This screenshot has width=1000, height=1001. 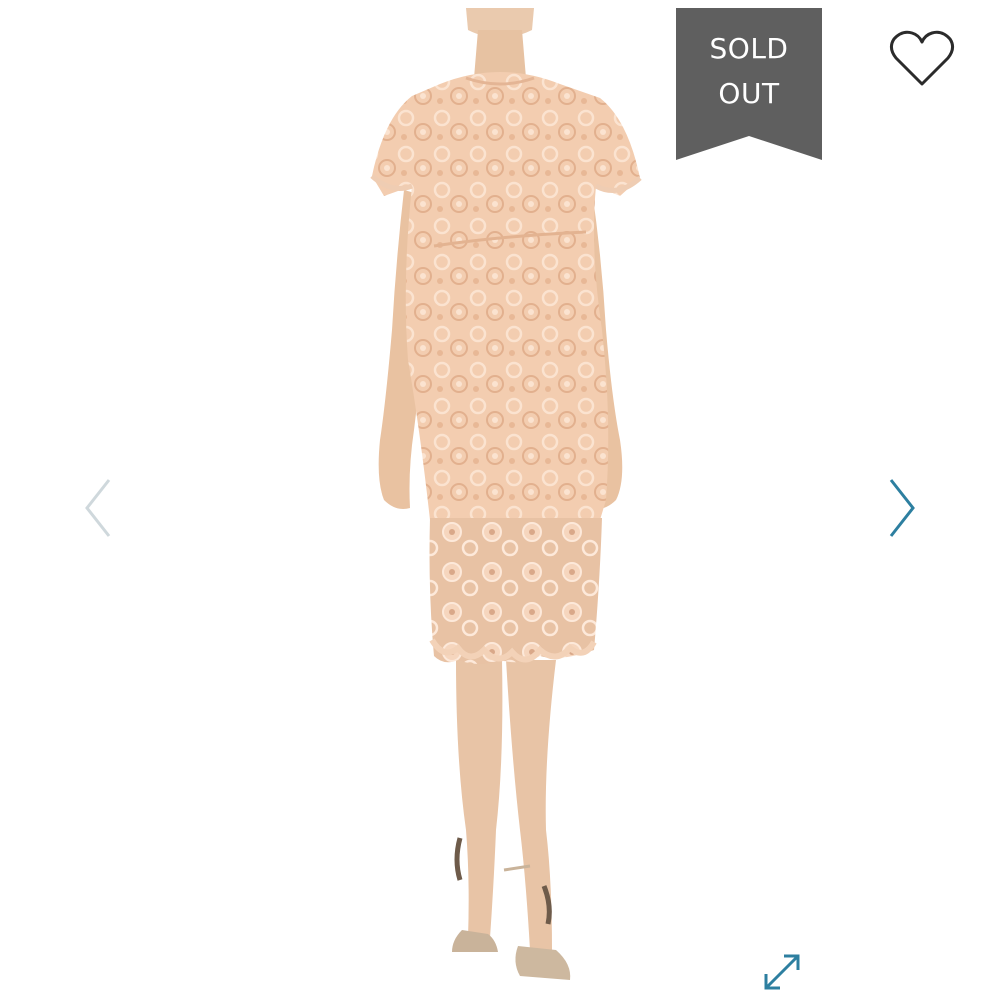 I want to click on expand-image-button, so click(x=782, y=972).